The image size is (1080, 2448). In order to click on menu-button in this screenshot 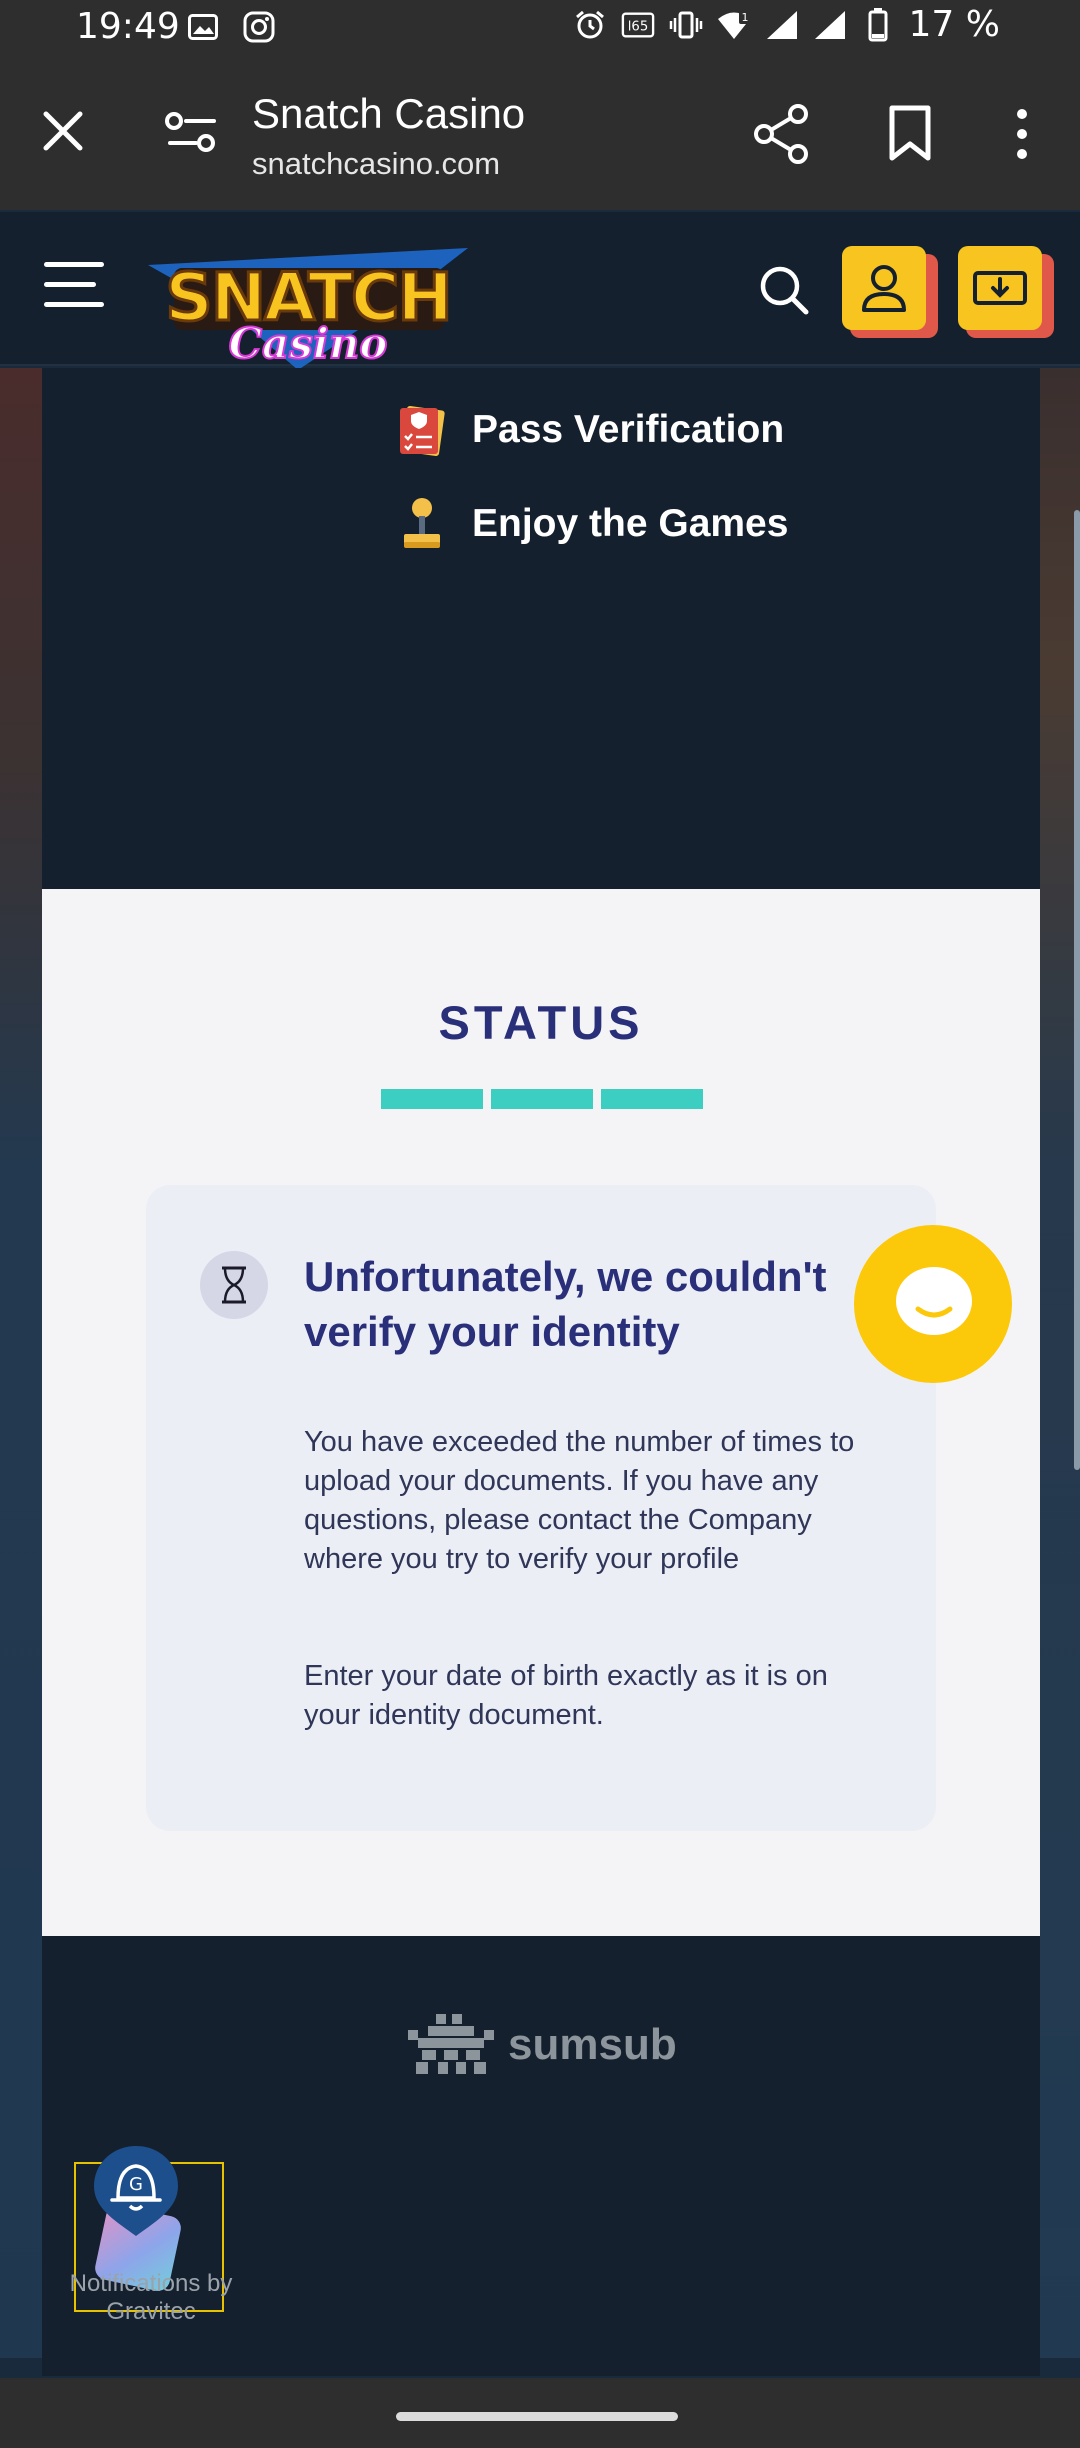, I will do `click(74, 287)`.